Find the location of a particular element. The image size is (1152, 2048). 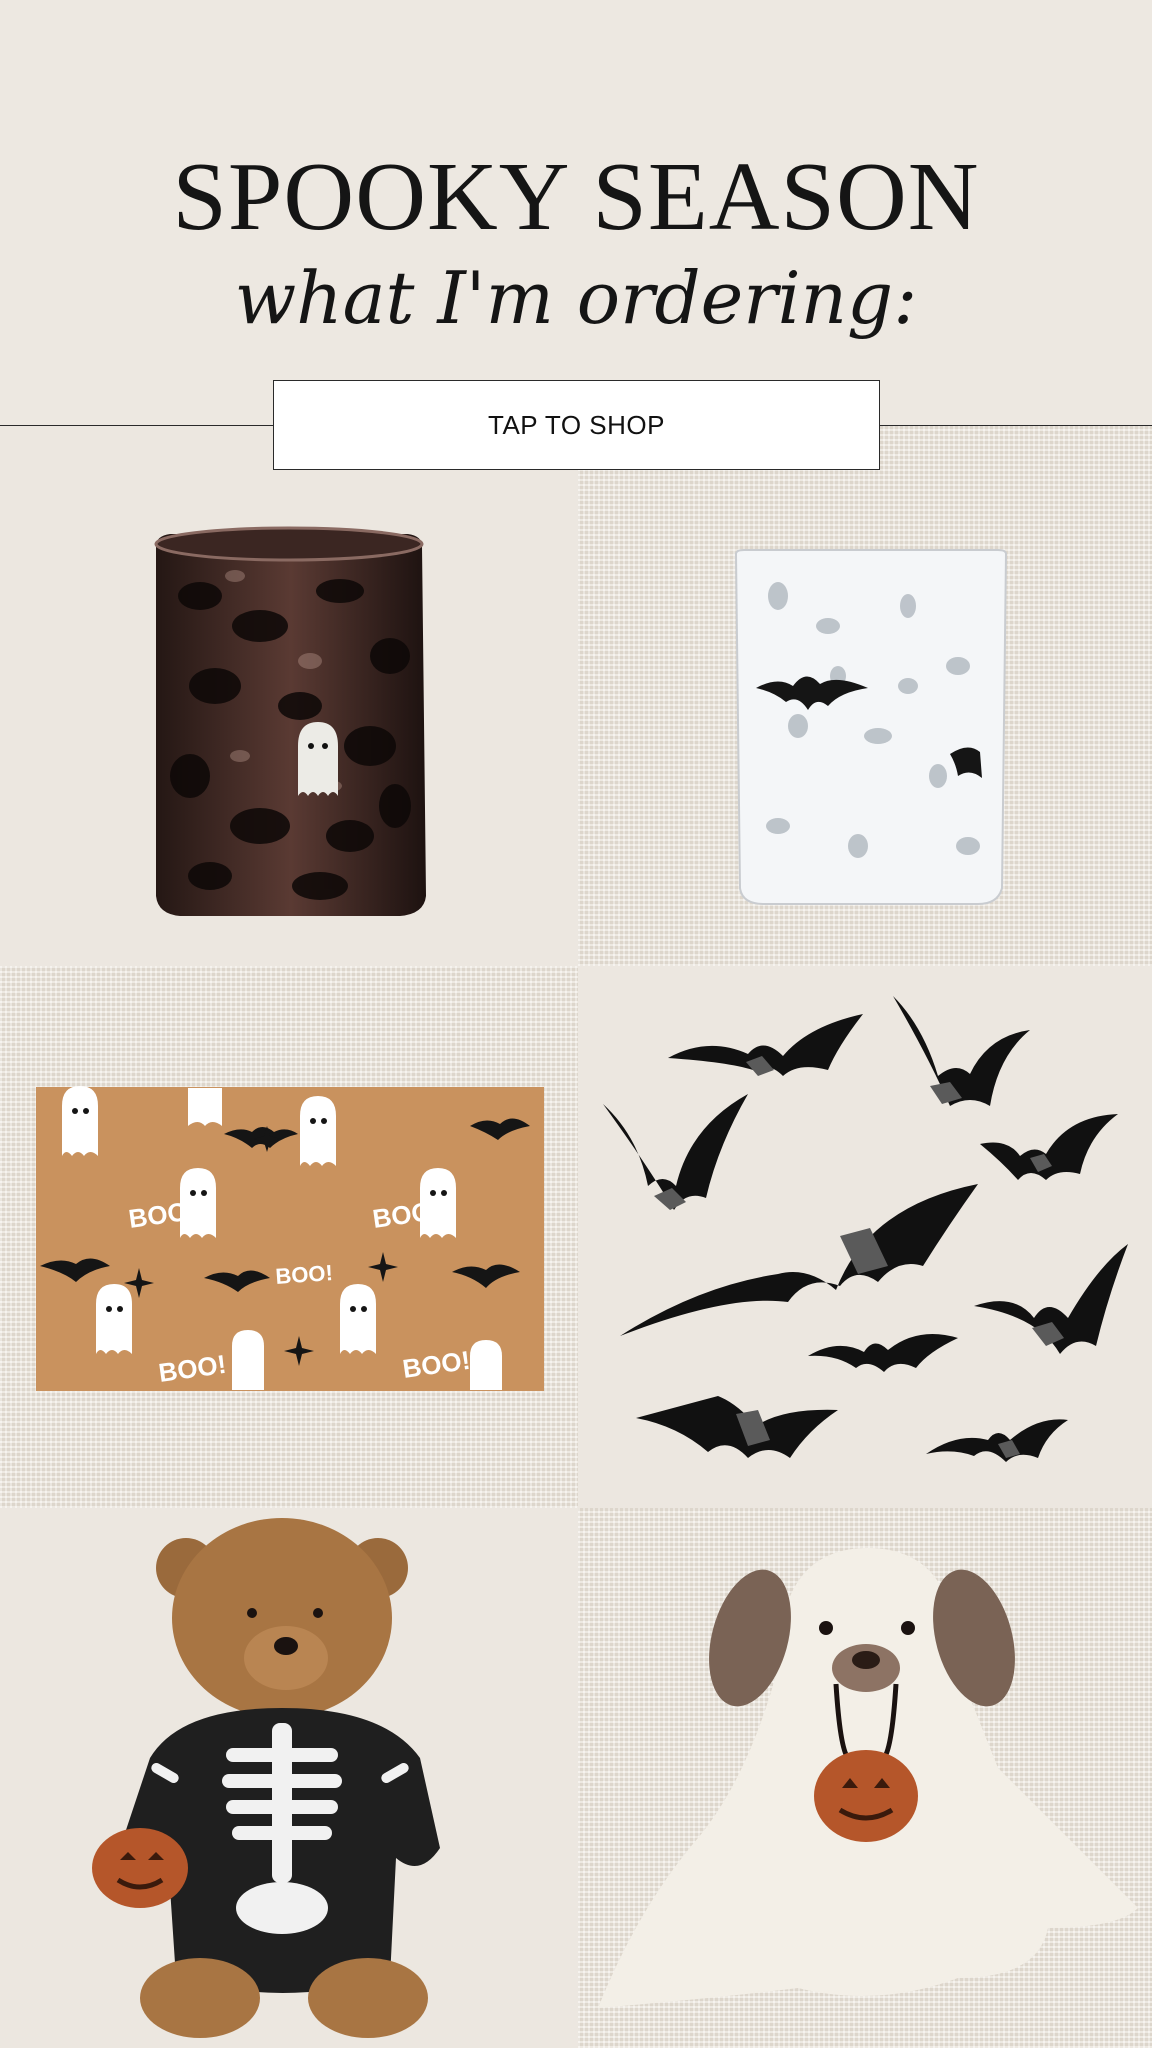

page-title: SPOOKY SEASON is located at coordinates (576, 197).